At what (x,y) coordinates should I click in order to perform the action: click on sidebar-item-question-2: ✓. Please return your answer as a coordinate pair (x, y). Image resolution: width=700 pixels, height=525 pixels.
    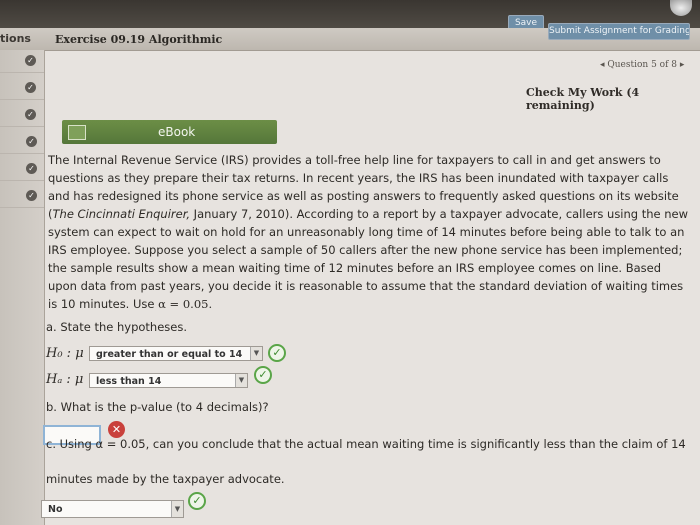
    Looking at the image, I should click on (22, 88).